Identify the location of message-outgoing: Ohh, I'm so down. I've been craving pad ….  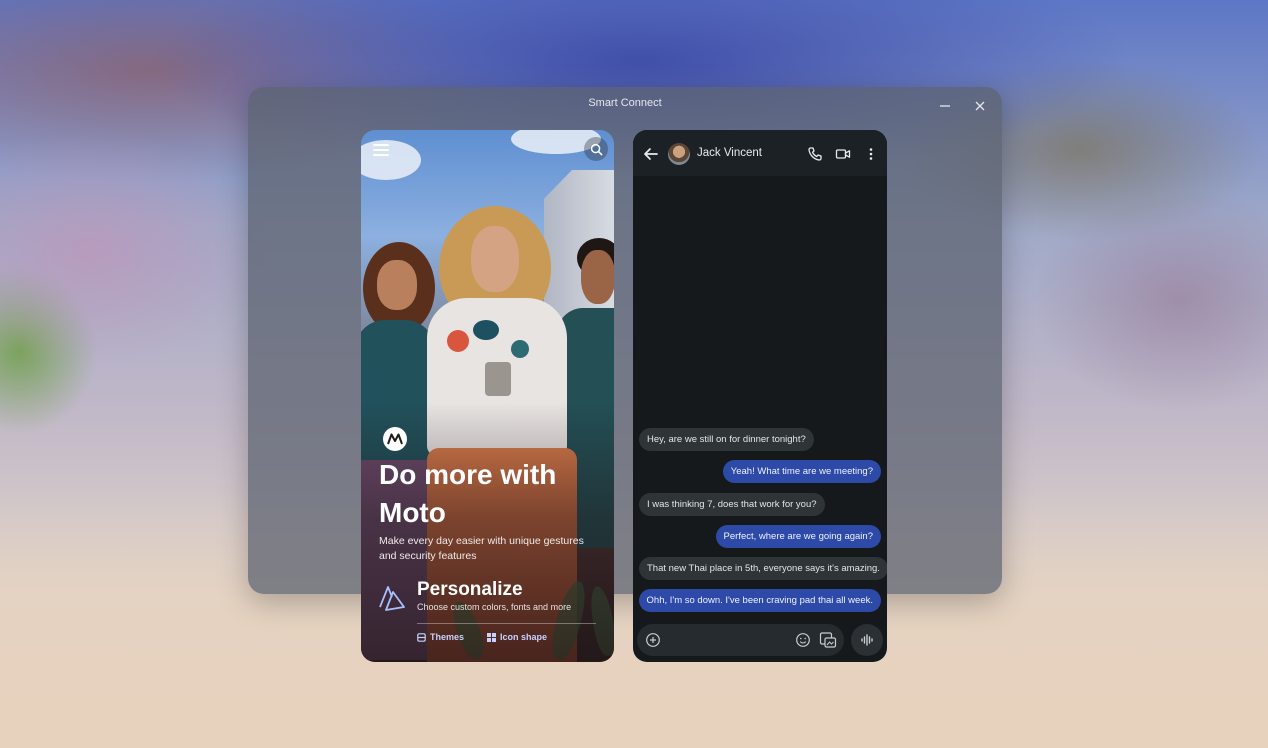
(759, 600).